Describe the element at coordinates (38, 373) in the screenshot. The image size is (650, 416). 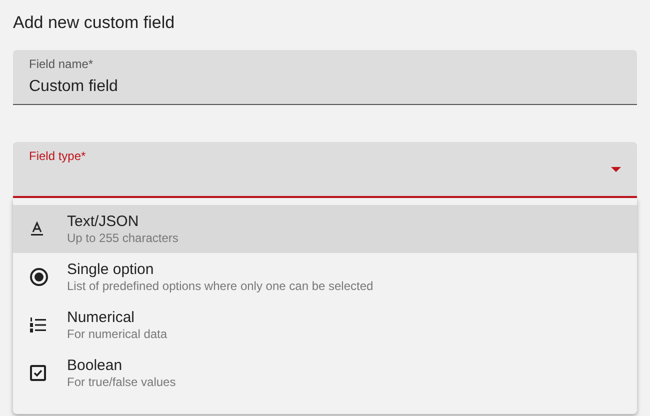
I see `checkbox-icon` at that location.